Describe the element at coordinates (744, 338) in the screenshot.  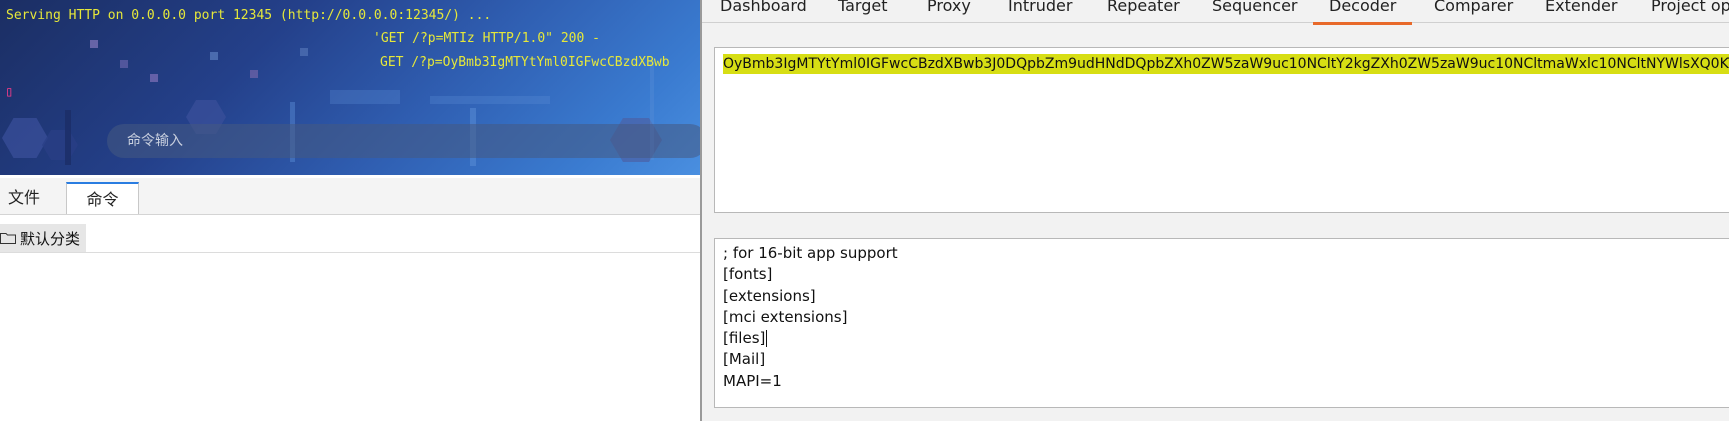
I see `decoded-line-text: [files]` at that location.